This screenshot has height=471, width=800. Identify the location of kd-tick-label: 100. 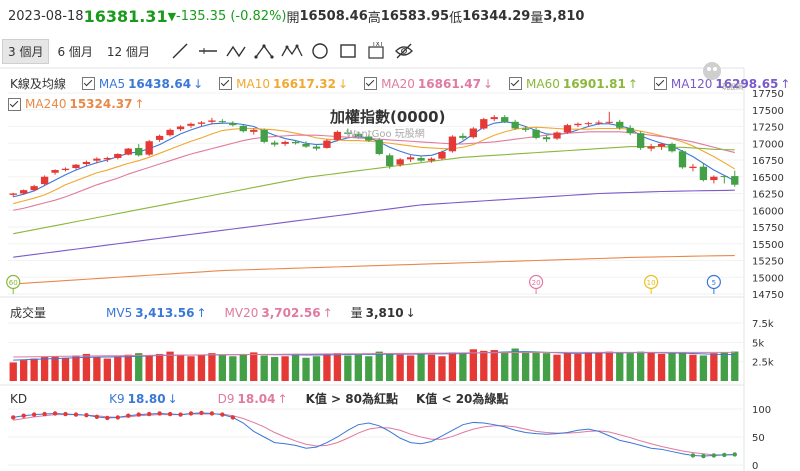
(761, 410).